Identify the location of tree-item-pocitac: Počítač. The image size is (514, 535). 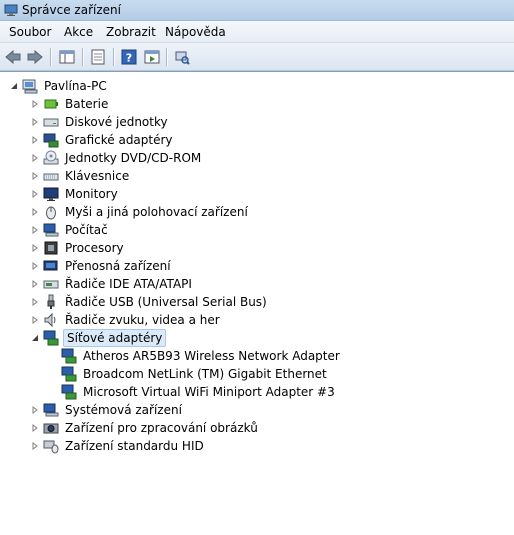
(70, 230).